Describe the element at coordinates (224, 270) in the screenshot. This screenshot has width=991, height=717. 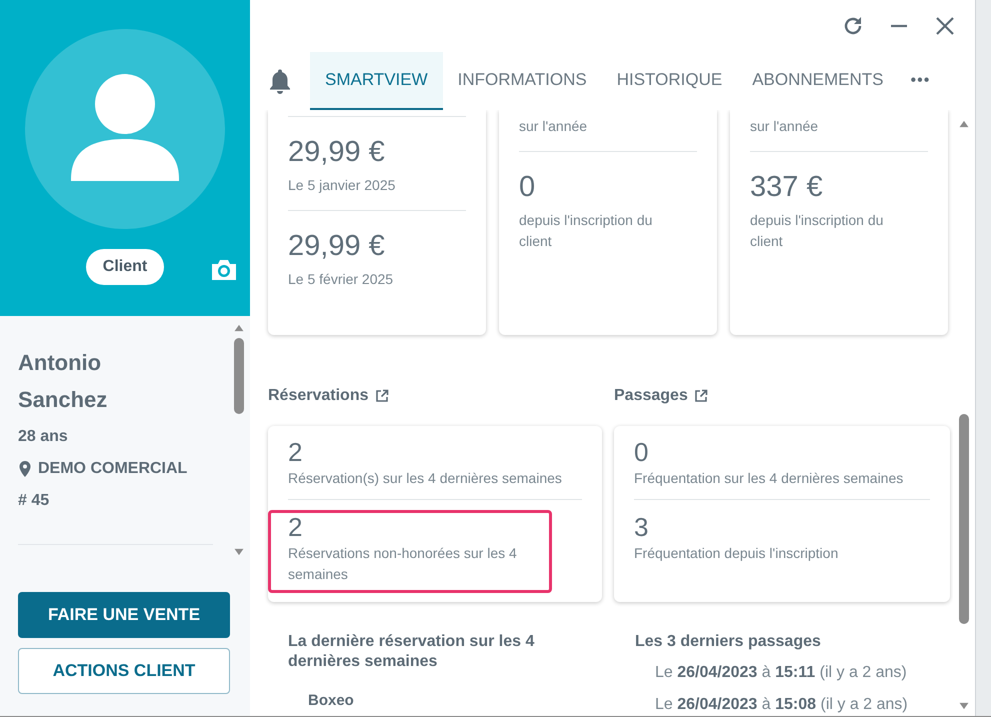
I see `camera-icon` at that location.